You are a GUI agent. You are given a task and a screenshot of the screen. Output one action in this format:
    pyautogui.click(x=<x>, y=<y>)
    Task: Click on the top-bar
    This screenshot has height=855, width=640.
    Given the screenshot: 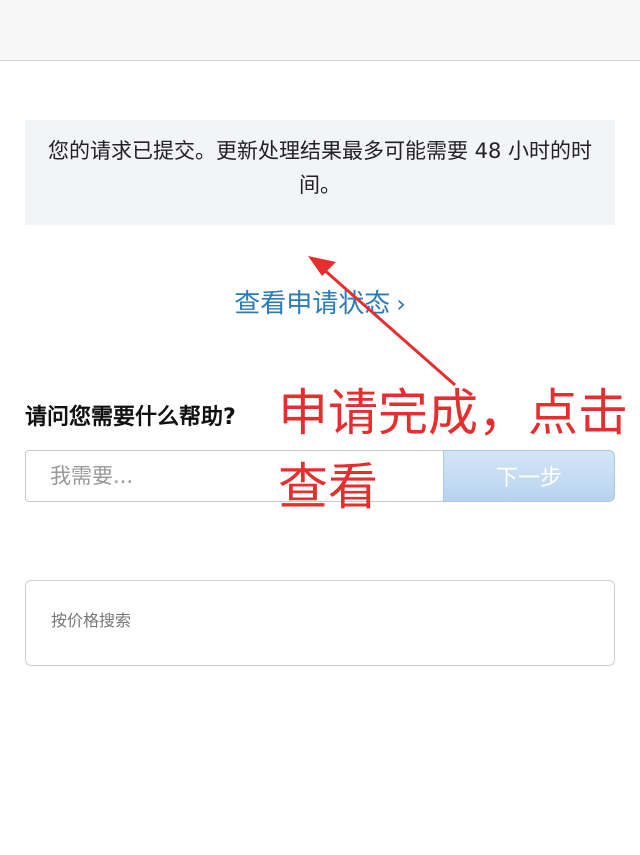 What is the action you would take?
    pyautogui.click(x=320, y=30)
    